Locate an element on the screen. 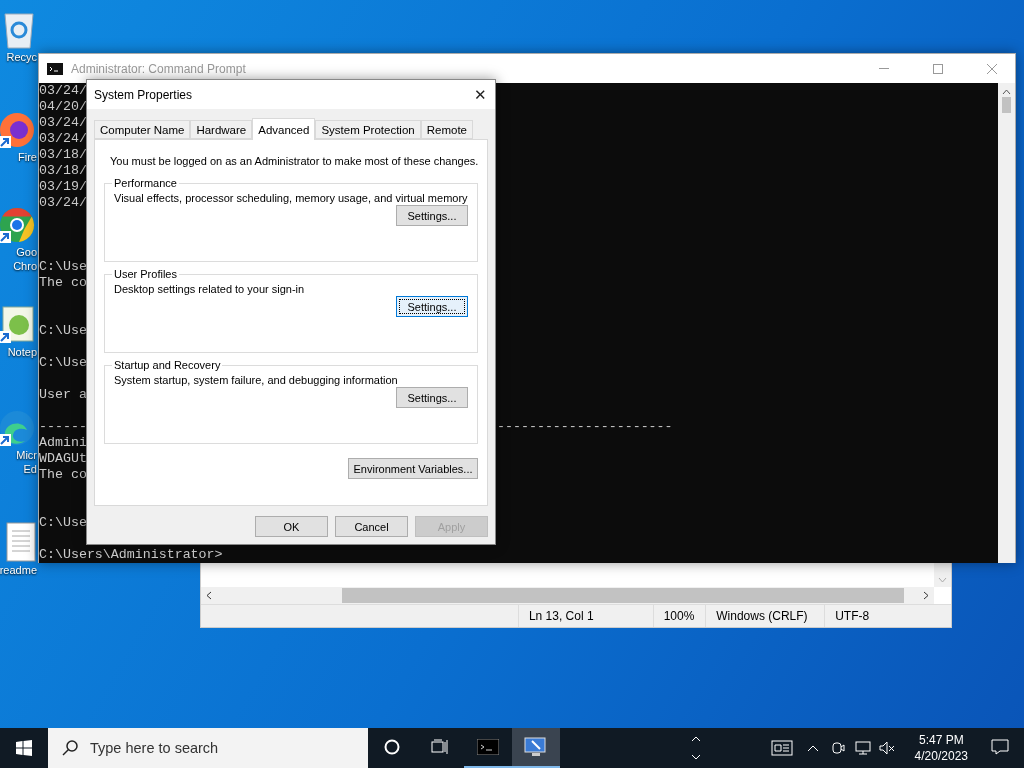 This screenshot has width=1024, height=768. edge-browser-icon is located at coordinates (18, 428).